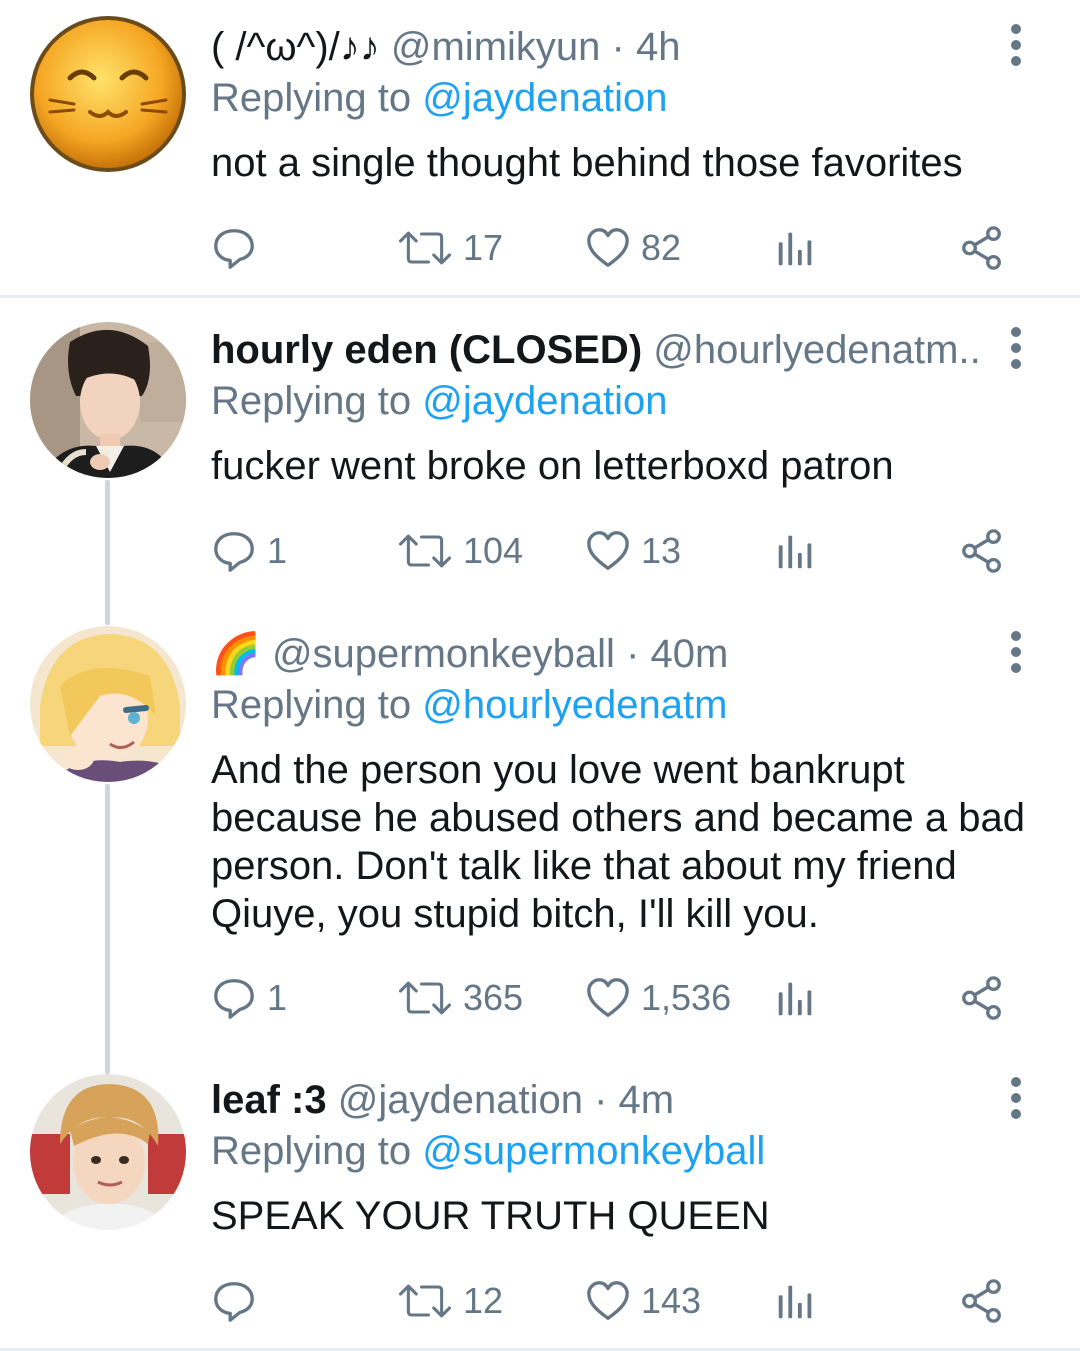 This screenshot has height=1351, width=1080. I want to click on tweet-actions: 1 365 1,536, so click(621, 998).